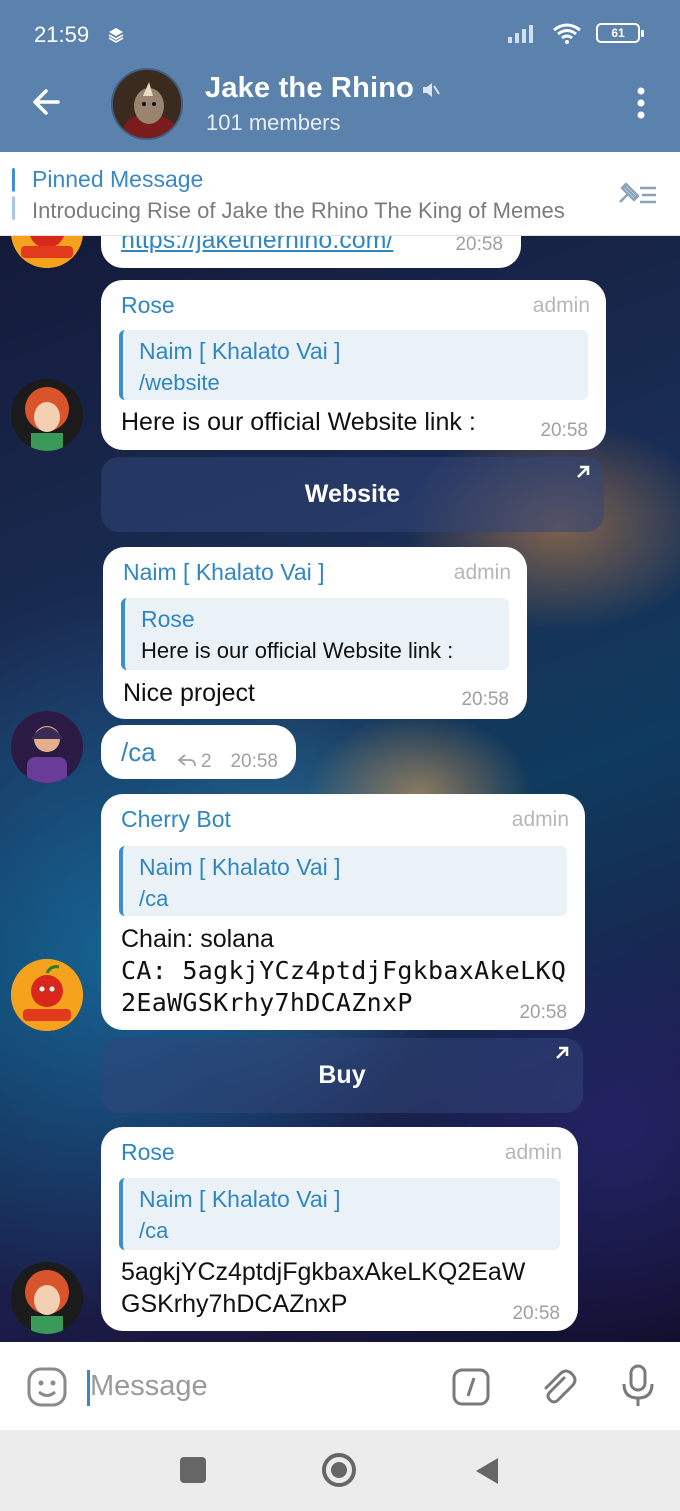 The width and height of the screenshot is (680, 1511). What do you see at coordinates (487, 1471) in the screenshot?
I see `nav-back-icon` at bounding box center [487, 1471].